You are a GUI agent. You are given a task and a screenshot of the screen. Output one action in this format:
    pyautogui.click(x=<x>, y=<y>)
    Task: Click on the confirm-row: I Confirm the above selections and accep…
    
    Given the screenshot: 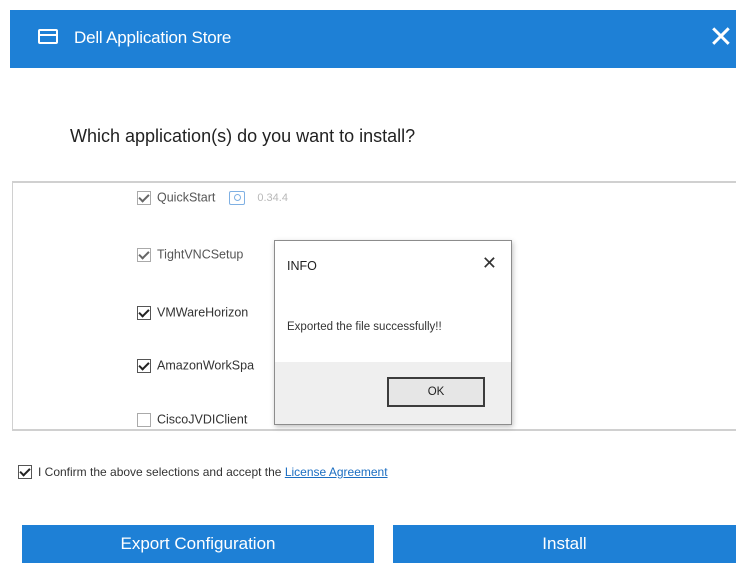 What is the action you would take?
    pyautogui.click(x=203, y=471)
    